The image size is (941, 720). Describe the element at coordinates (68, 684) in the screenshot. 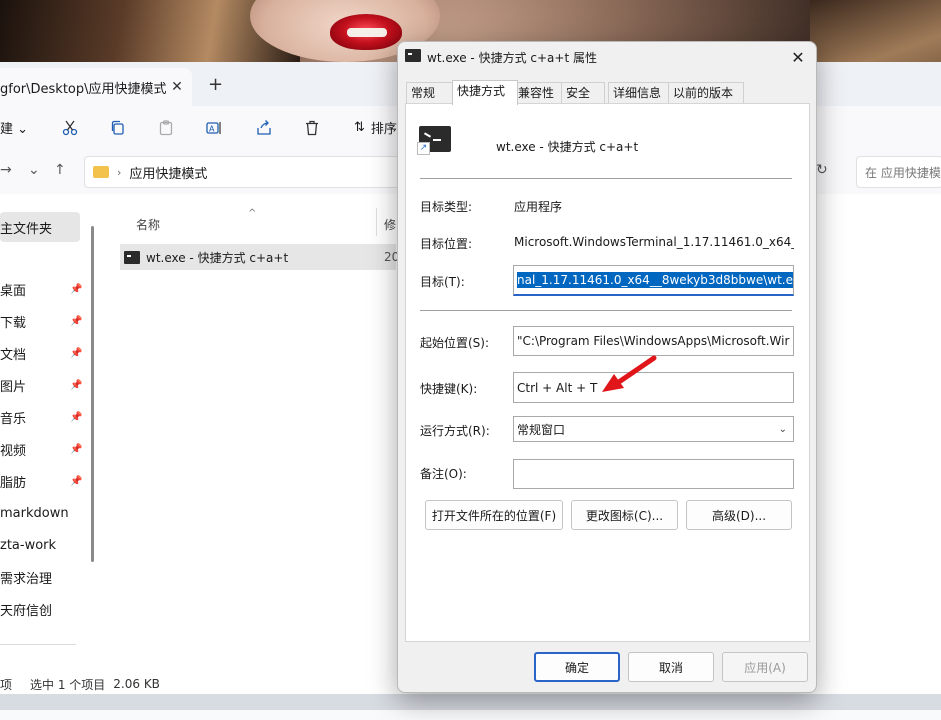

I see `status-selected: 选中 1 个项目` at that location.